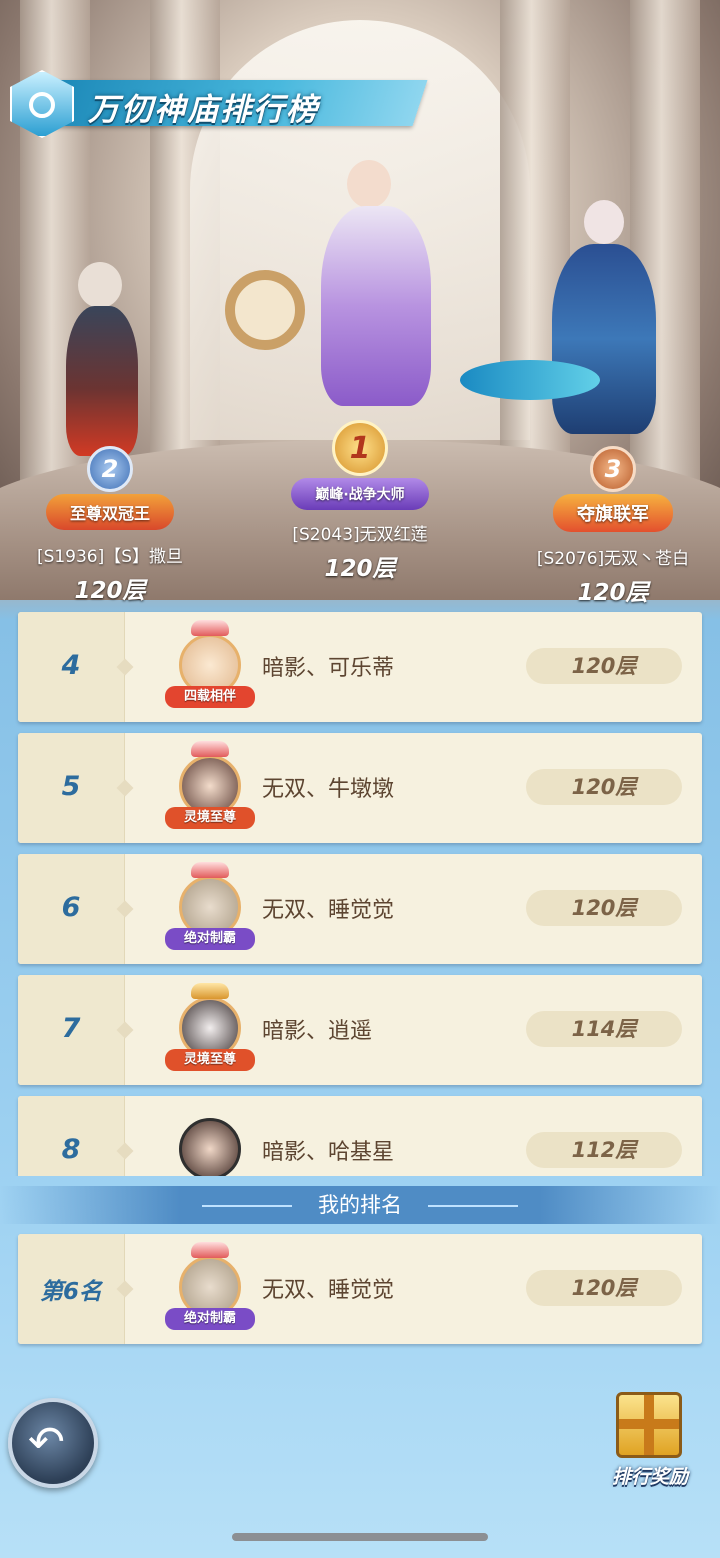  I want to click on rank-medal-icon: 1, so click(360, 448).